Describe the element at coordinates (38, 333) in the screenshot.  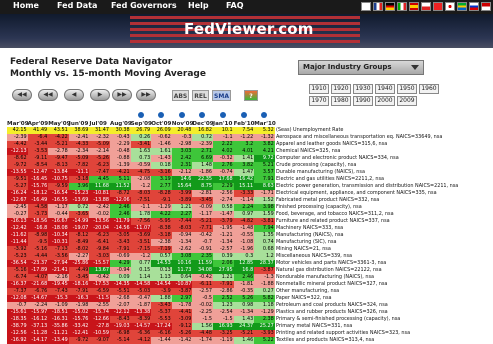
I see `table-cell: -11.28` at that location.